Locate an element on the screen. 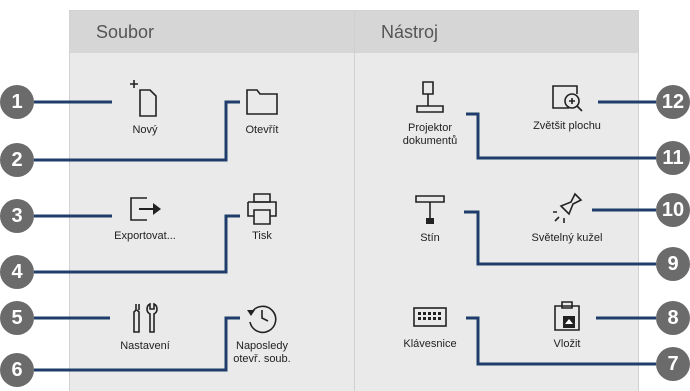 This screenshot has height=391, width=690. recent-files-label: Naposledy otevř. soub. is located at coordinates (262, 353).